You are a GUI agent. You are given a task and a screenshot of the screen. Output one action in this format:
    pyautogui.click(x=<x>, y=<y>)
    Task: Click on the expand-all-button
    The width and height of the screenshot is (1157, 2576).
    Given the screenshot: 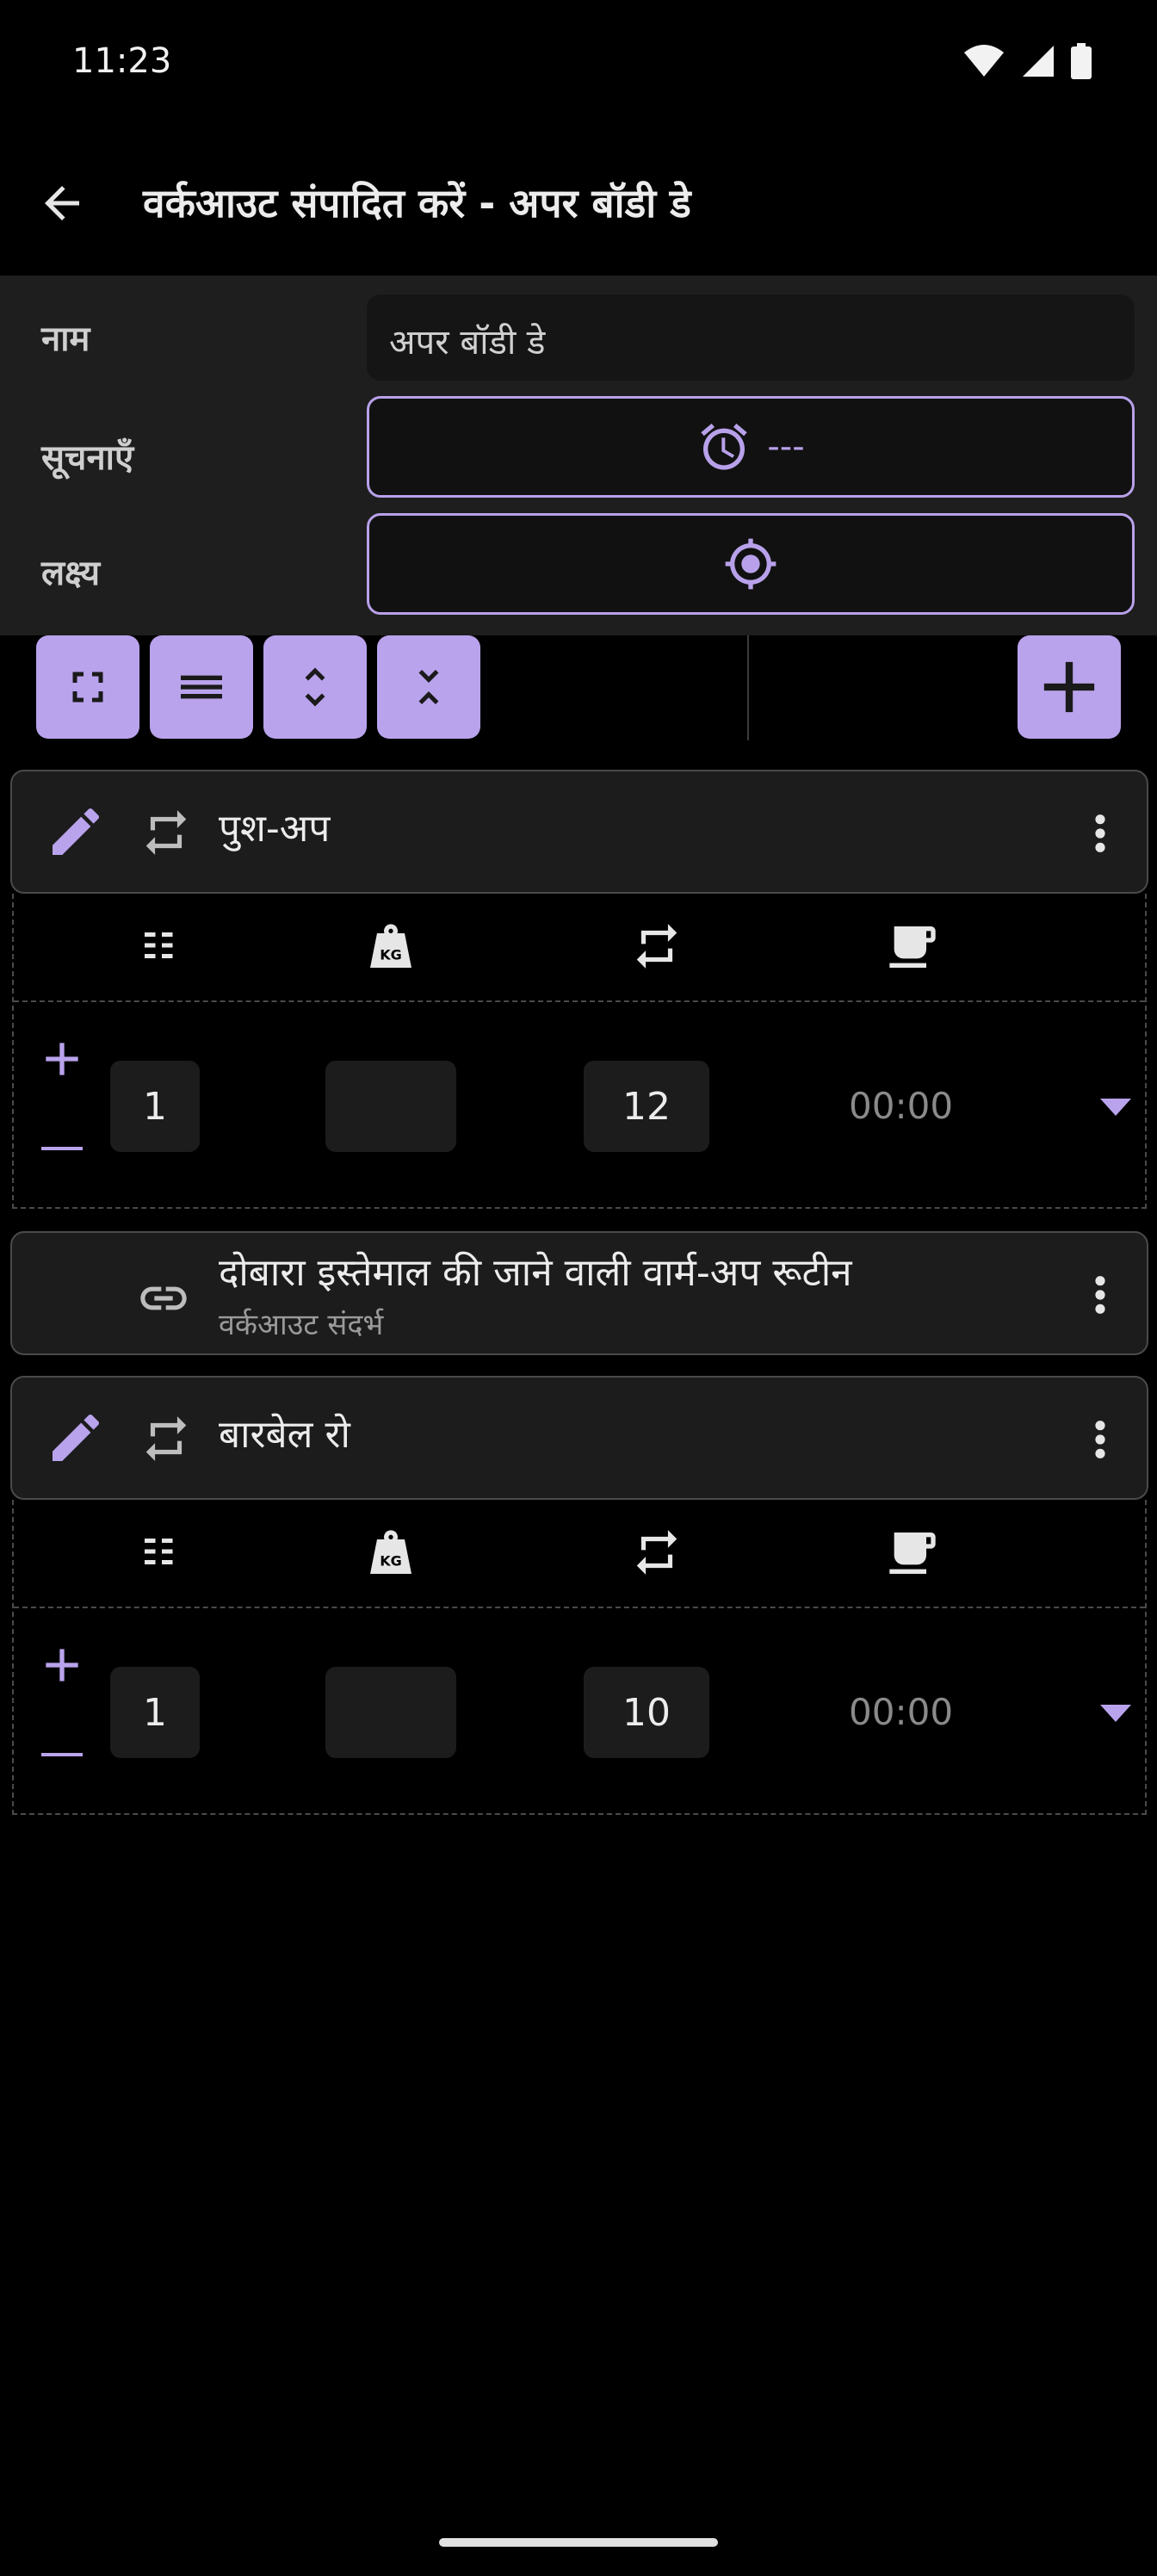 What is the action you would take?
    pyautogui.click(x=88, y=687)
    